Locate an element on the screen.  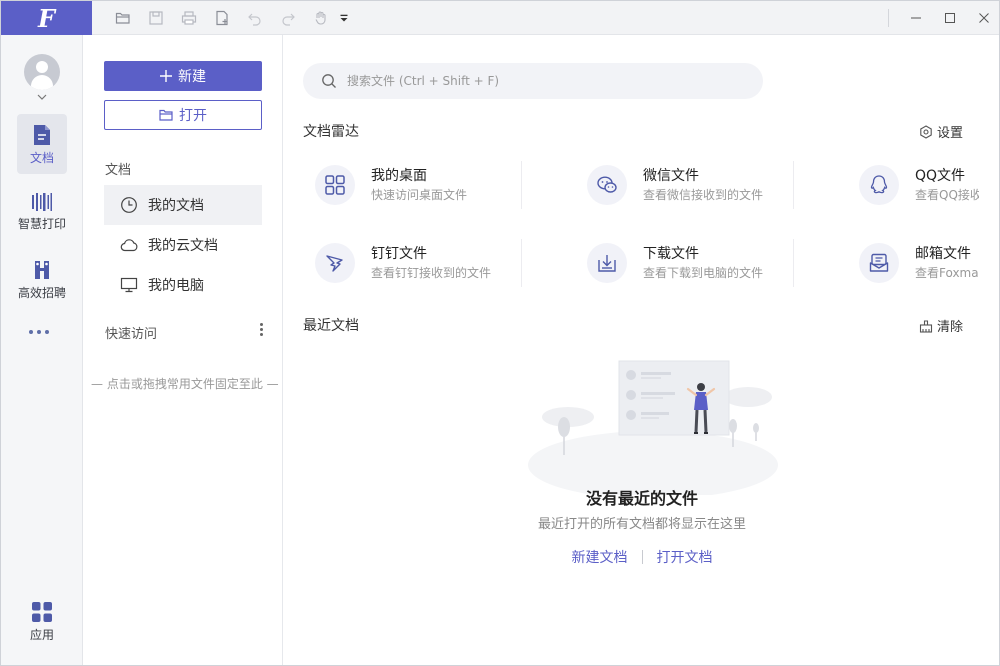
radar-card-wechat: 微信文件 查看微信接收到的文件 is located at coordinates (712, 185).